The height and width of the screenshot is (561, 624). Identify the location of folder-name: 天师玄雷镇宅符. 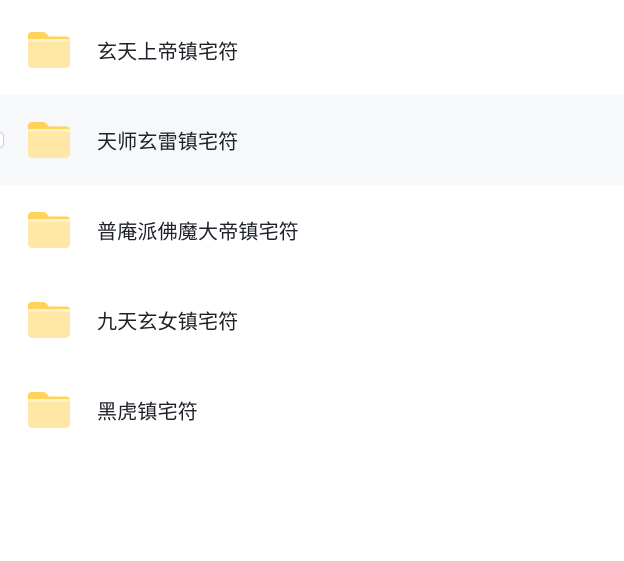
(167, 140).